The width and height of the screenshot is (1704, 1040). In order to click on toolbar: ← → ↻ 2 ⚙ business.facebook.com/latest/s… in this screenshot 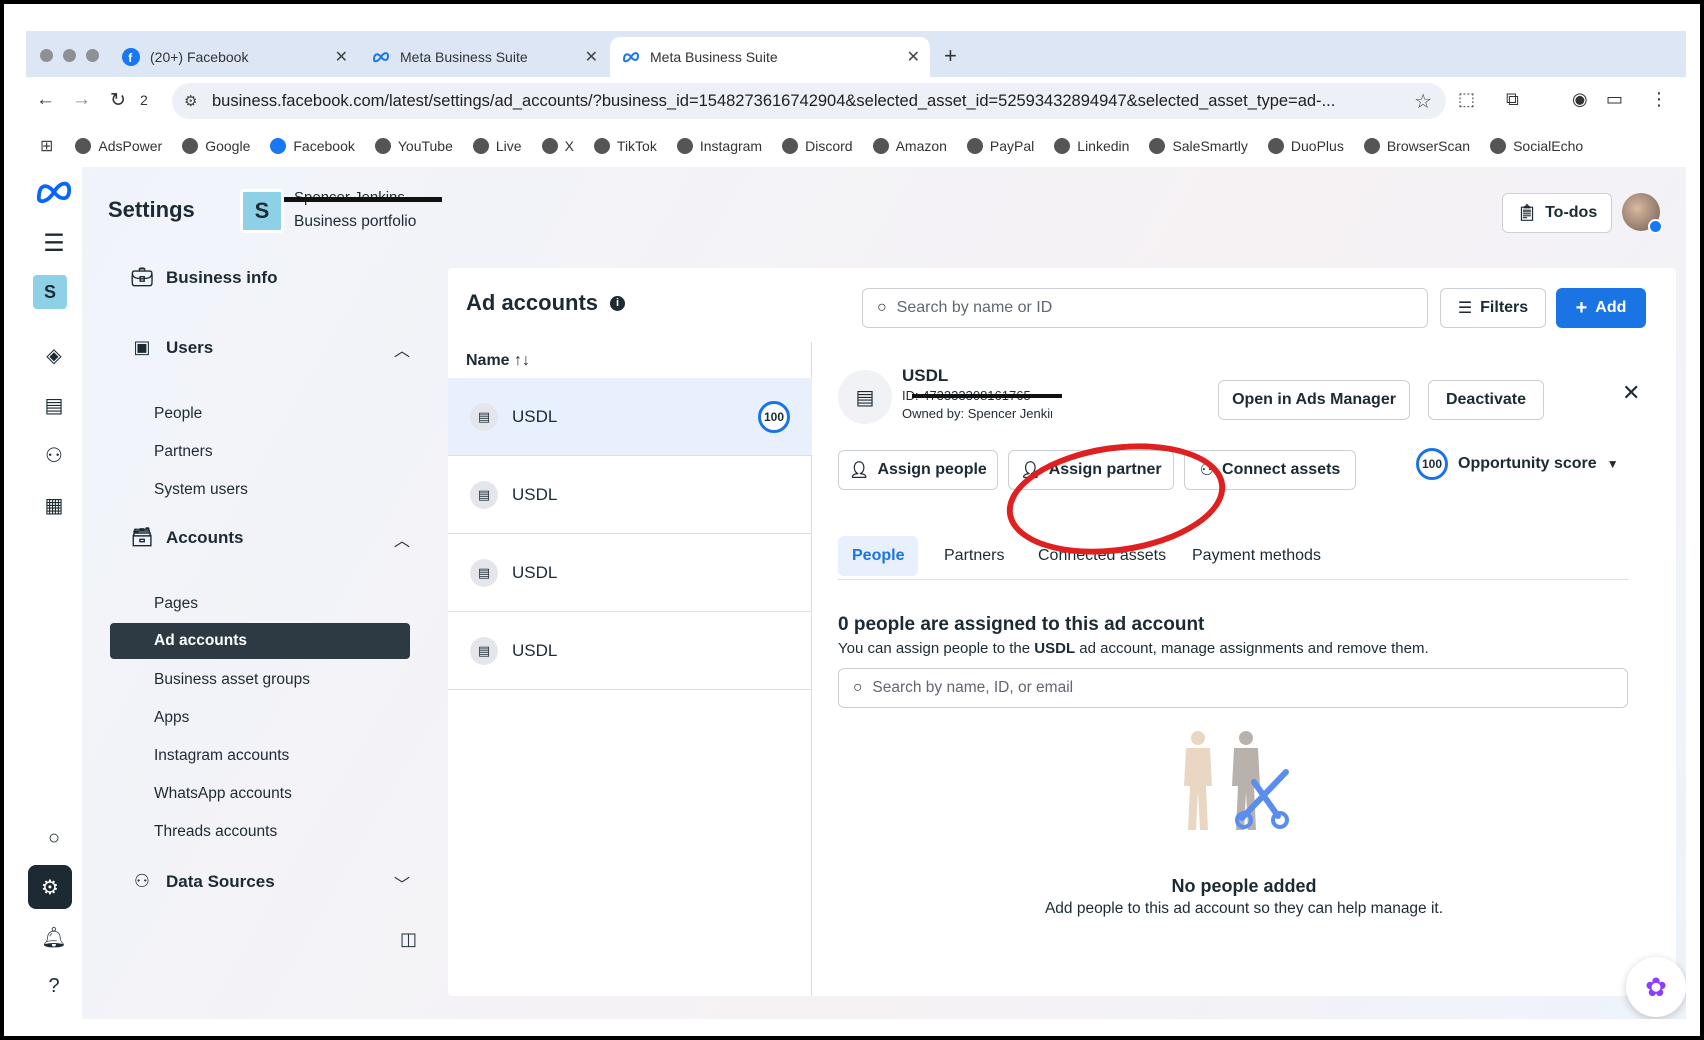, I will do `click(856, 101)`.